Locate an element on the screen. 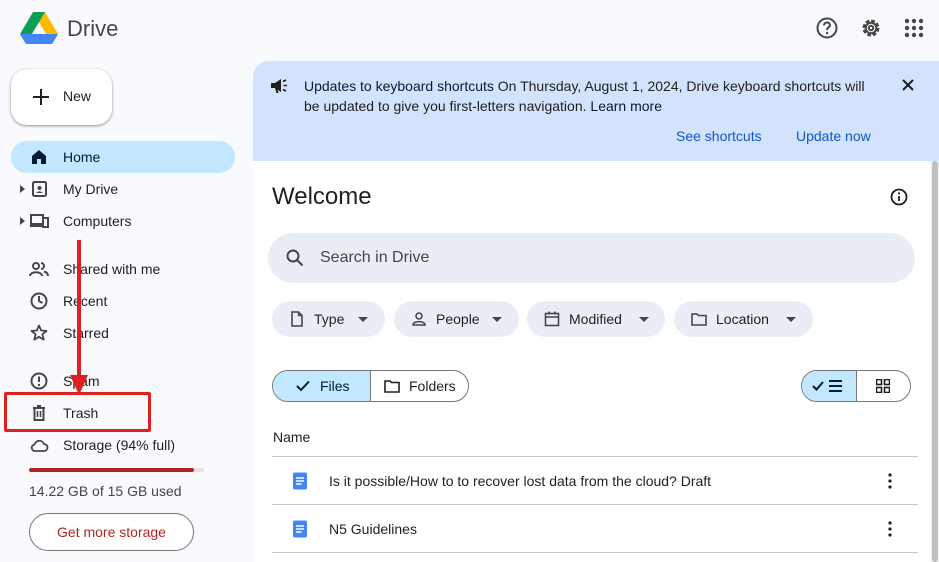  sidebar-item-my-drive: My Drive is located at coordinates (123, 189).